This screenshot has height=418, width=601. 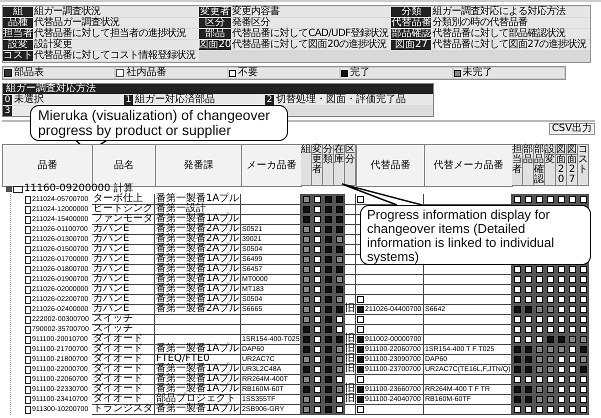 What do you see at coordinates (339, 165) in the screenshot?
I see `column-header: 在庫` at bounding box center [339, 165].